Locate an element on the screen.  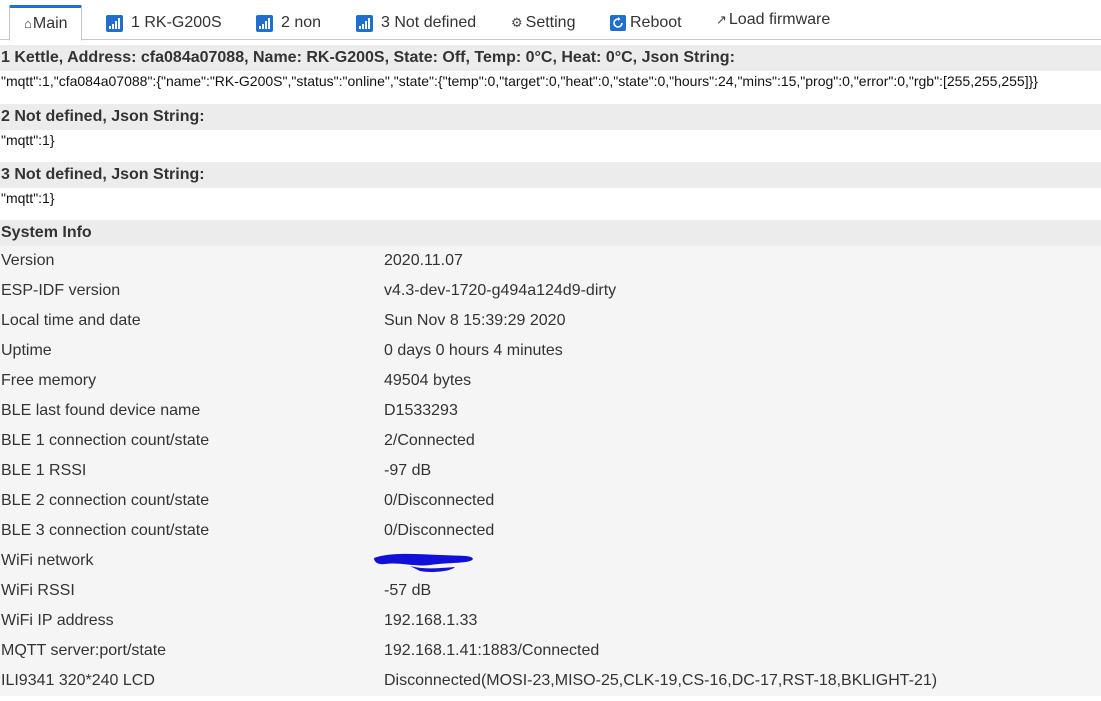
info-row-wifi-network: WiFi network is located at coordinates (550, 561).